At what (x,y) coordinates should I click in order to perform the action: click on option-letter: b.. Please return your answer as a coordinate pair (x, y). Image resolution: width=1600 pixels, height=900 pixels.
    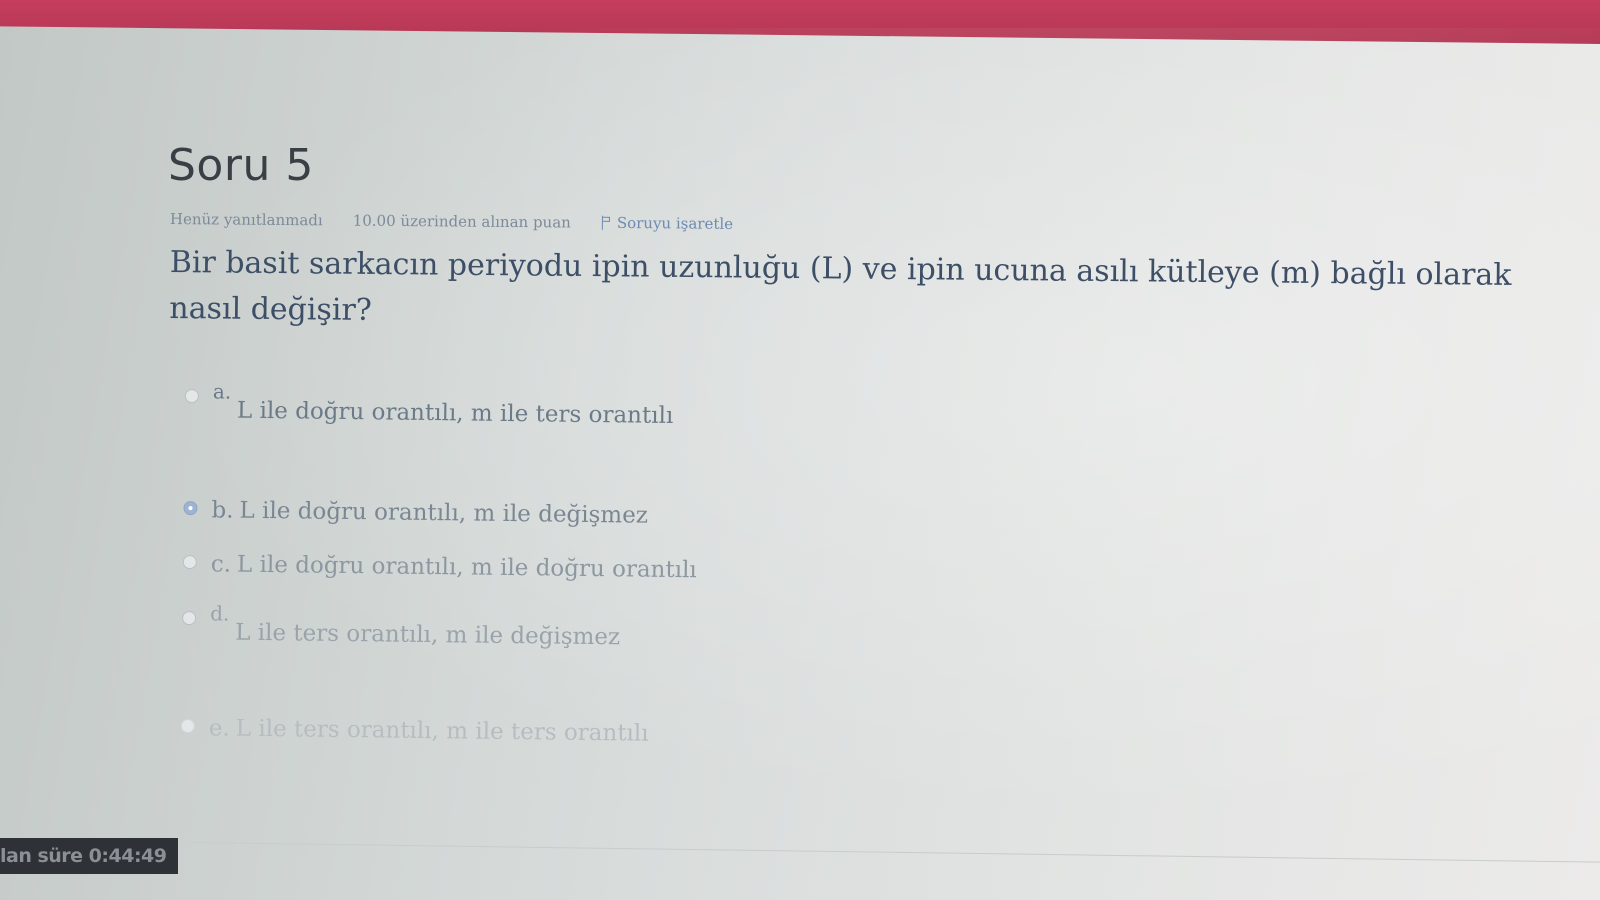
    Looking at the image, I should click on (222, 510).